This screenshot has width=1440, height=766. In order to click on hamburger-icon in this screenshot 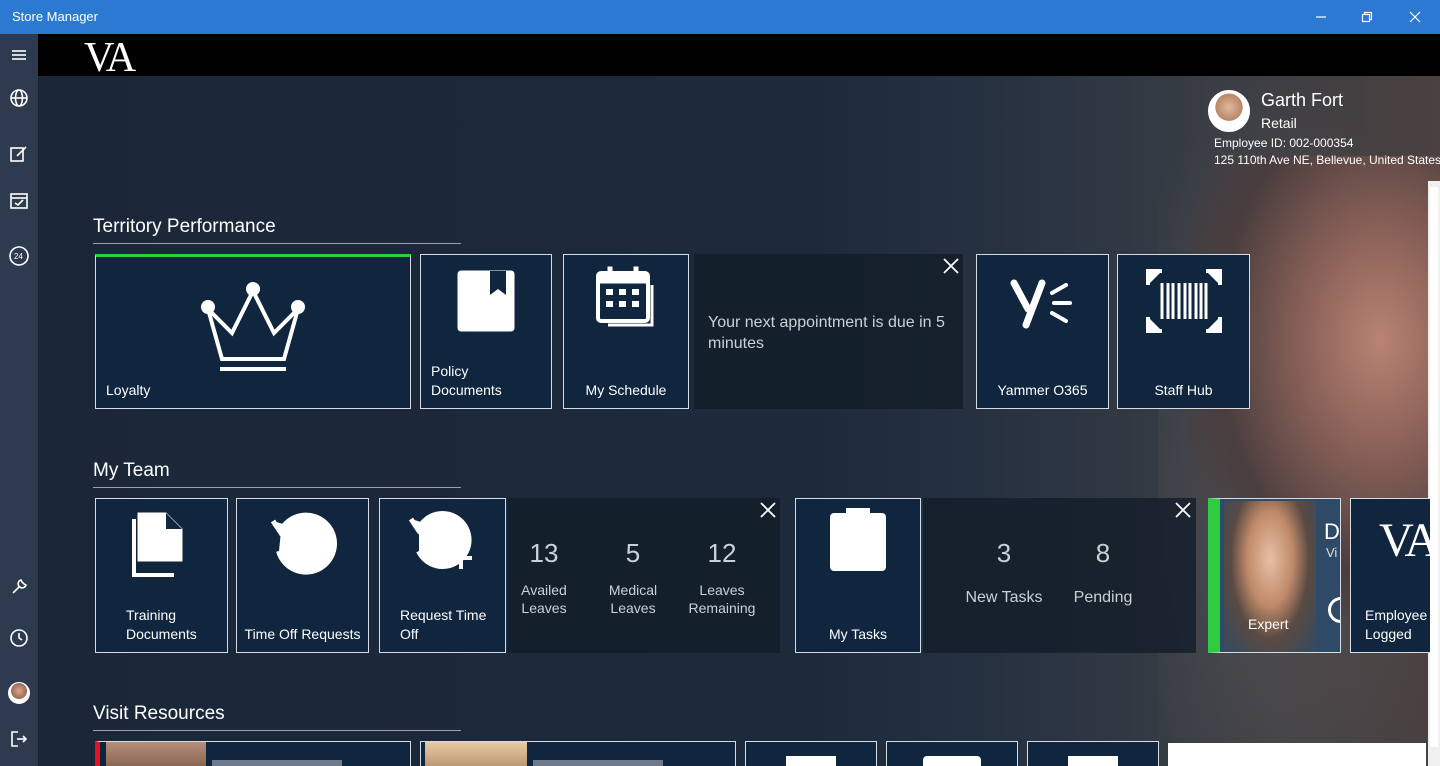, I will do `click(19, 55)`.